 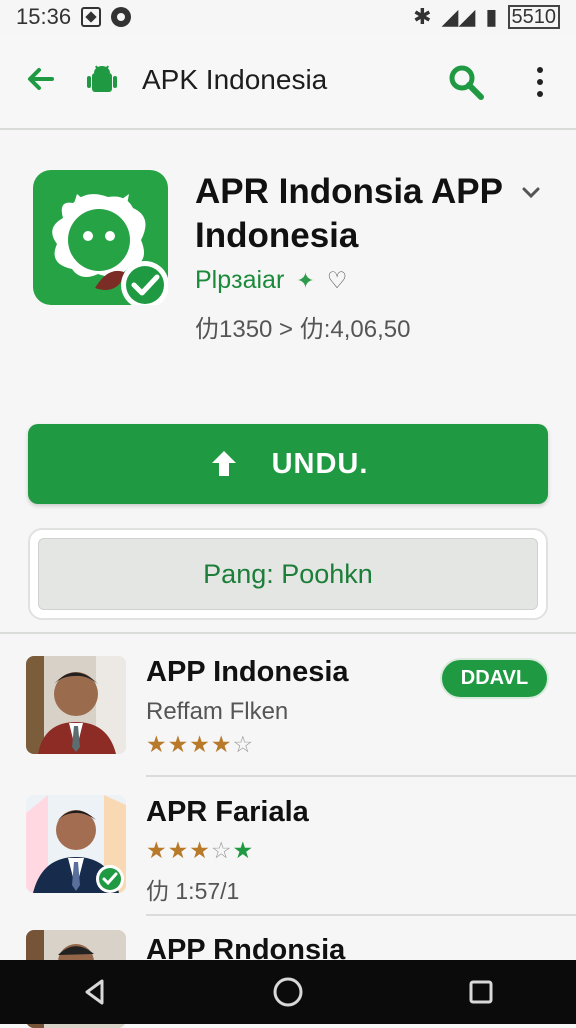 What do you see at coordinates (303, 329) in the screenshot?
I see `app-stats: 仂1350 > 仂:4,06,50` at bounding box center [303, 329].